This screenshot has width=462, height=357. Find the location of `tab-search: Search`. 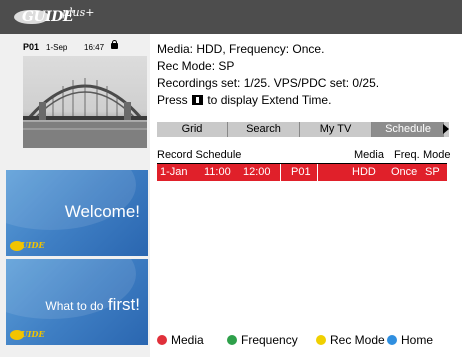

tab-search: Search is located at coordinates (264, 129).